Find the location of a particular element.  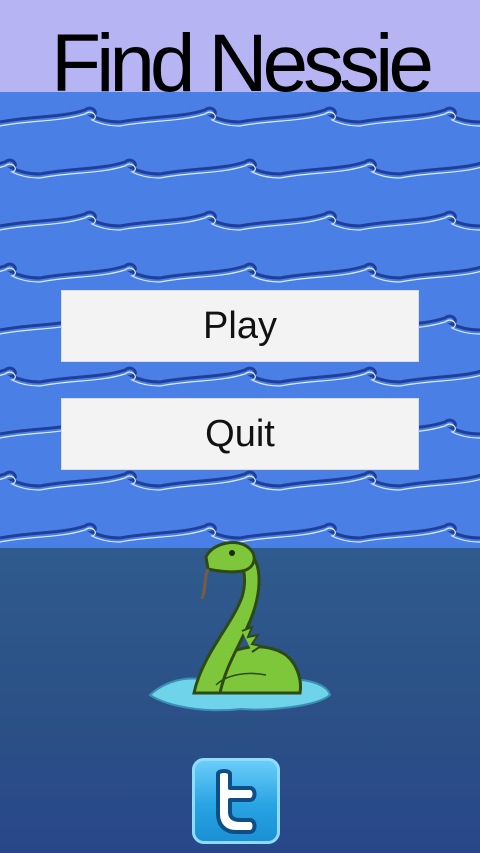

twitter-icon is located at coordinates (236, 801).